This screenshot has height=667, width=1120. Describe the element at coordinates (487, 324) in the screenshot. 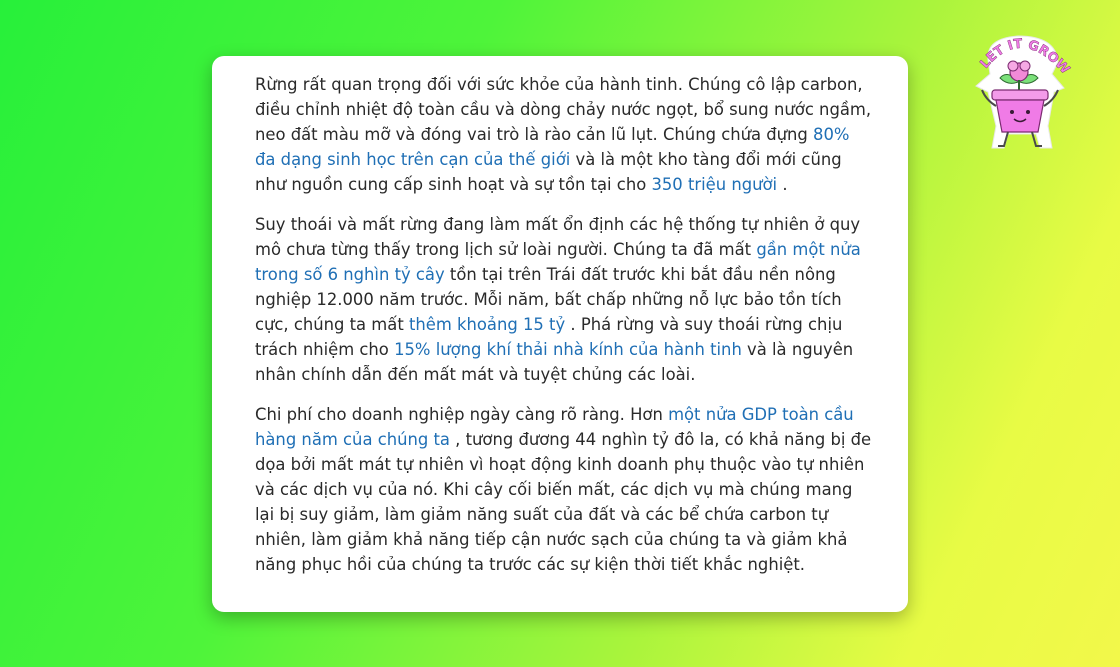

I see `link-15-billion: thêm khoảng 15 tỷ` at that location.